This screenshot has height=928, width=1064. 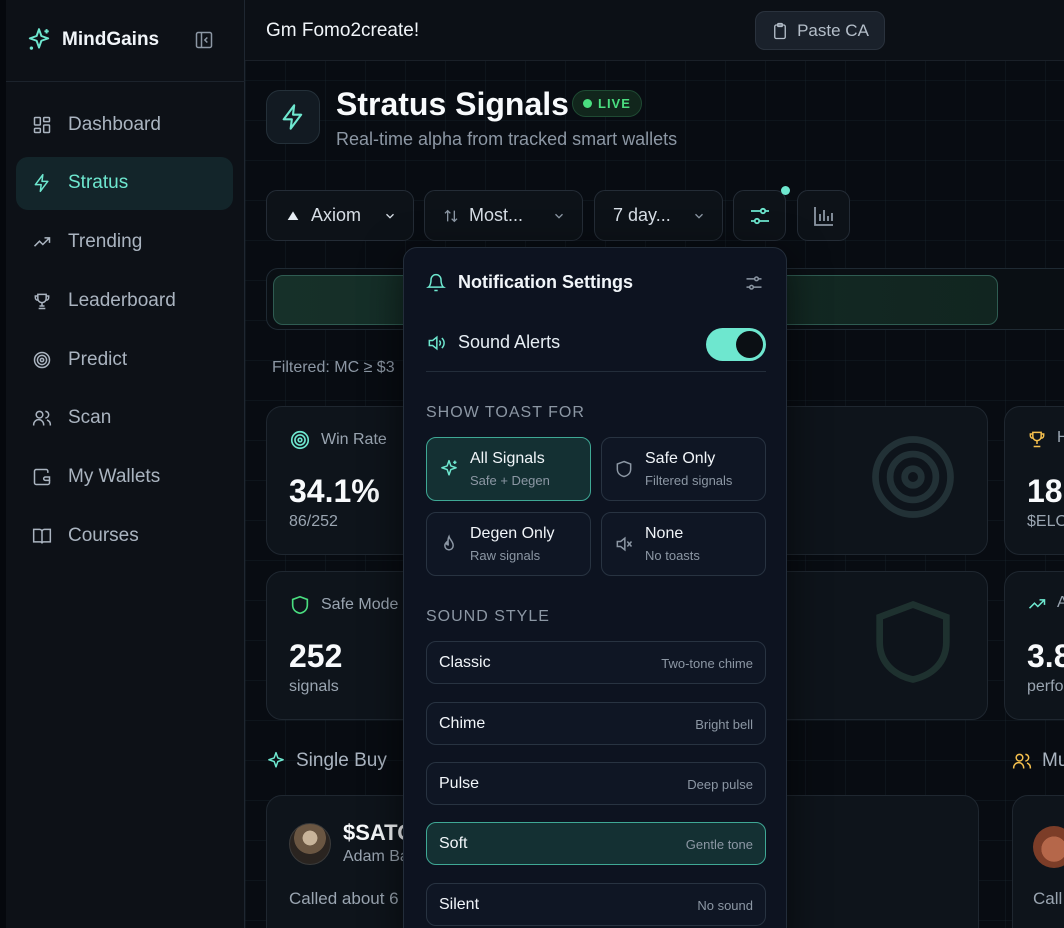 What do you see at coordinates (334, 491) in the screenshot?
I see `win-rate-value: 34.1%` at bounding box center [334, 491].